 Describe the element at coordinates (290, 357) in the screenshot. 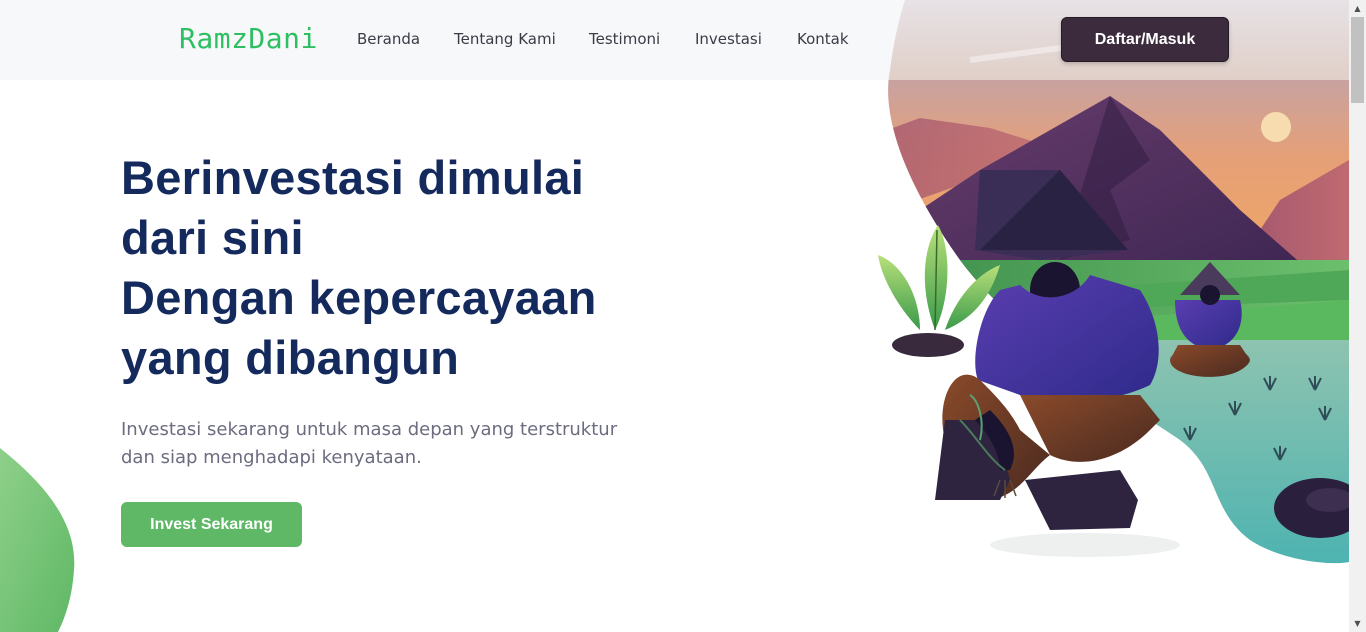

I see `hero-title-line: yang dibangun` at that location.